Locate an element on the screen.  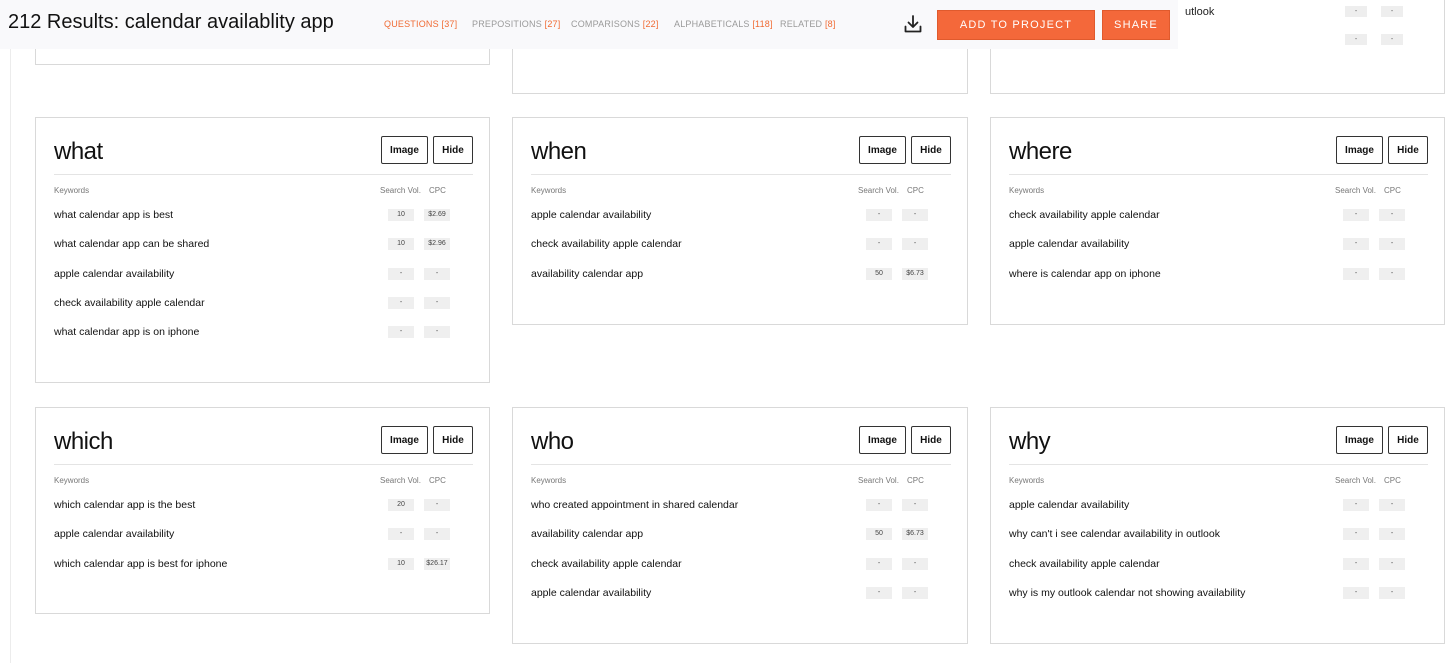
tab-prepositions: PREPOSITIONS [27] is located at coordinates (516, 24).